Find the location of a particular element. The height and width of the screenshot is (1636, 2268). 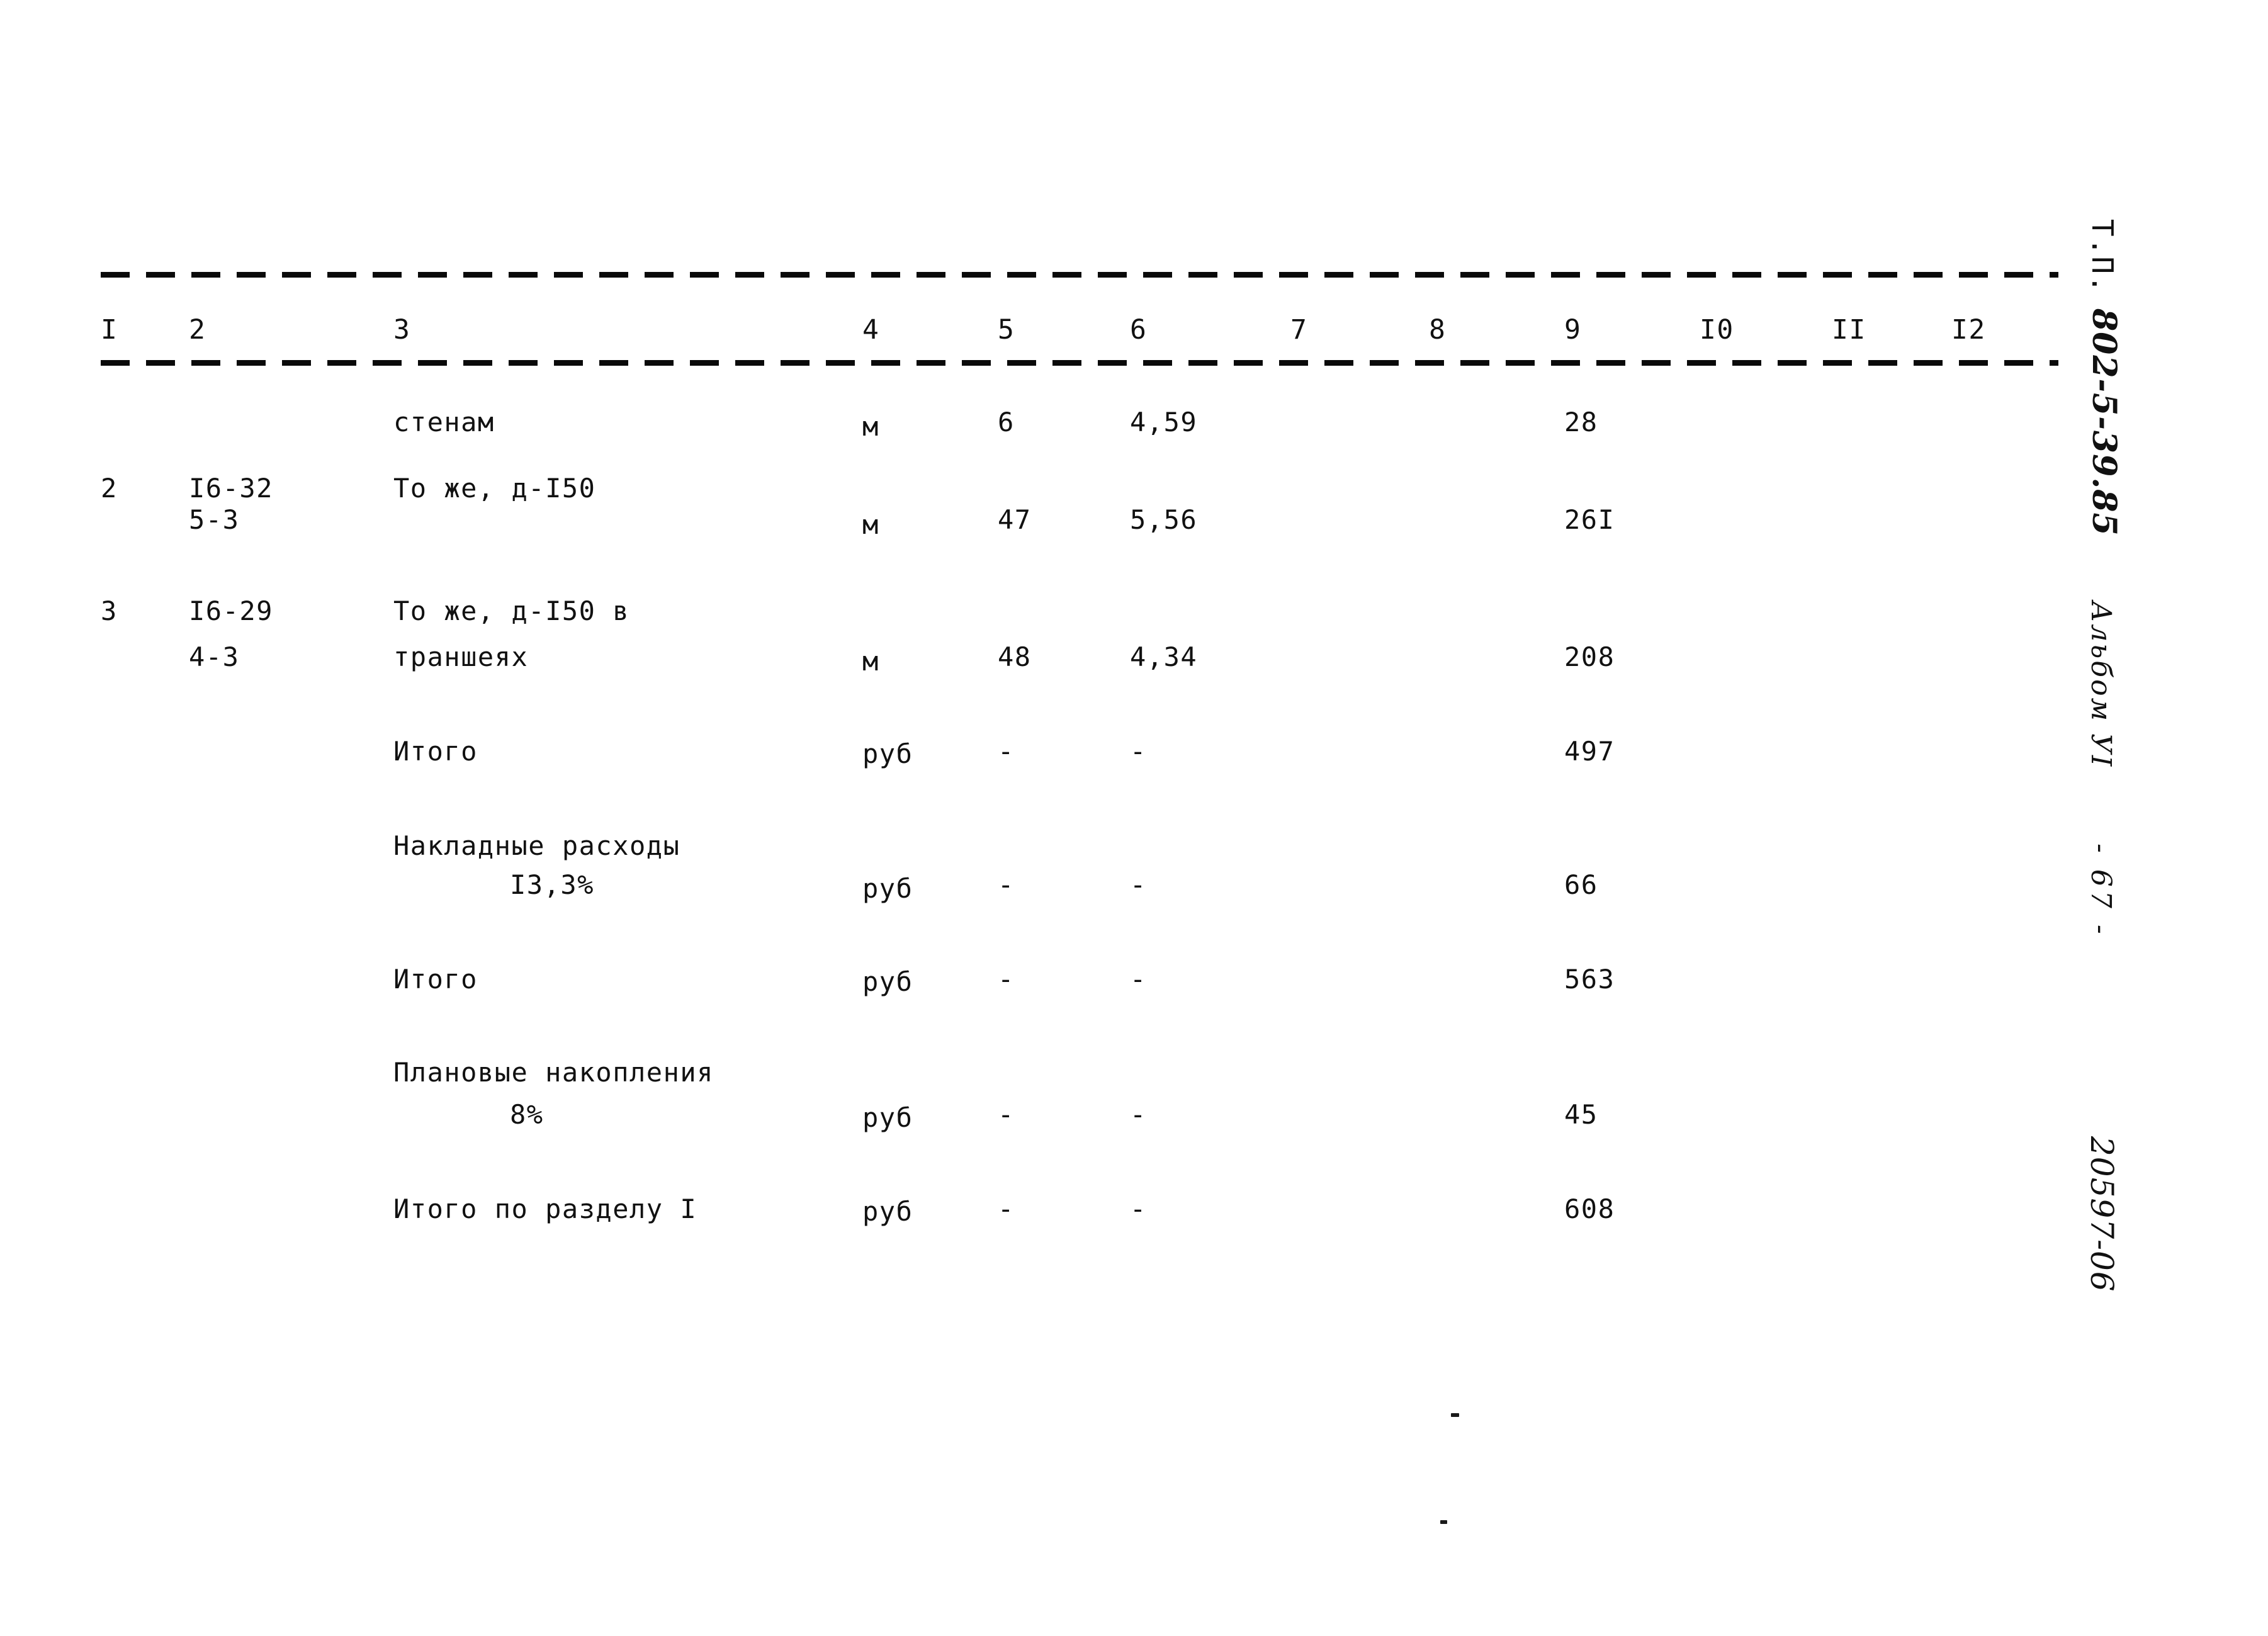

table-row: 5-3 is located at coordinates (214, 519).